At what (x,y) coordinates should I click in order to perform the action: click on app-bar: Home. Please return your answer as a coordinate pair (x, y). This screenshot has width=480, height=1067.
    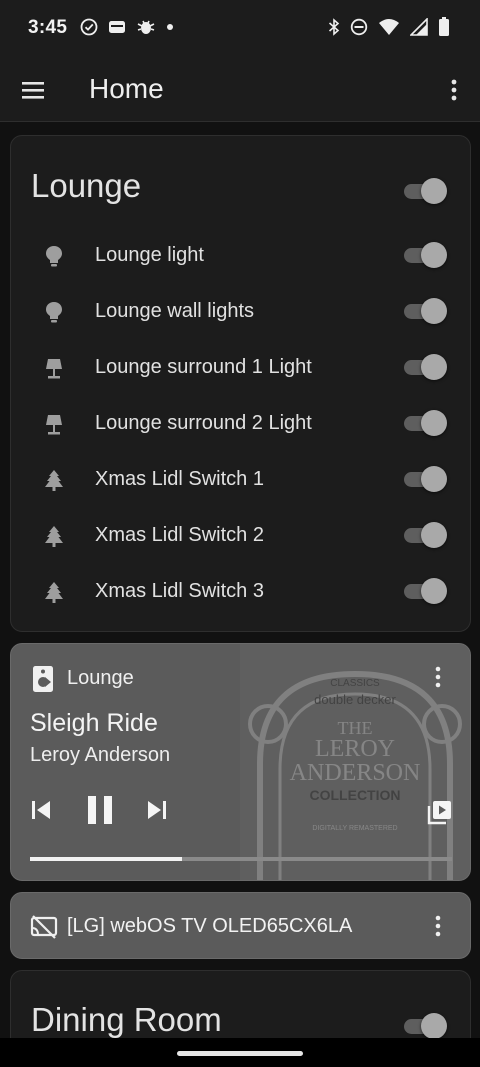
    Looking at the image, I should click on (240, 90).